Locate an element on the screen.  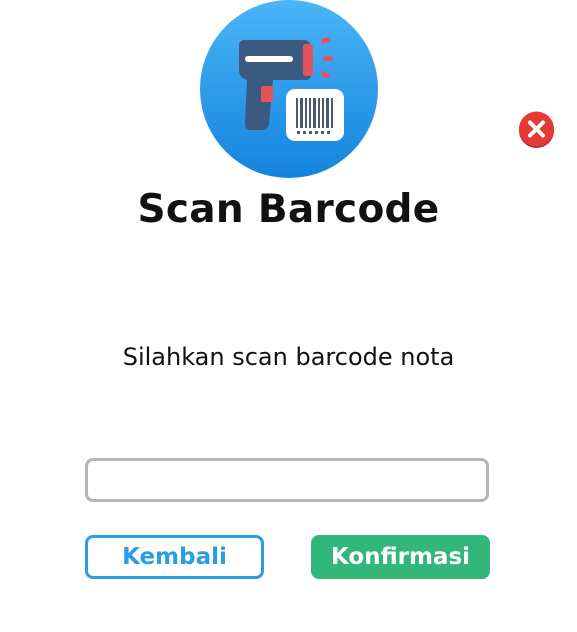
close-button is located at coordinates (536, 129).